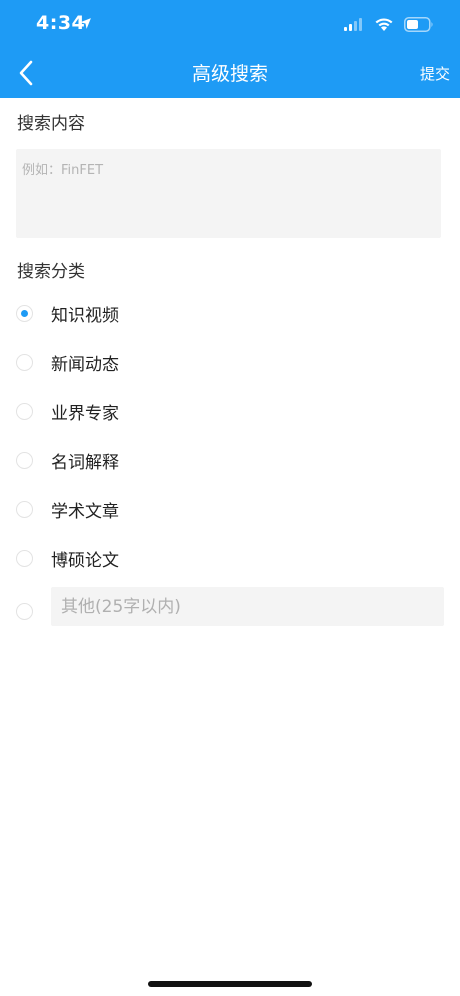 The height and width of the screenshot is (996, 460). Describe the element at coordinates (85, 364) in the screenshot. I see `category-option-label: 新闻动态` at that location.